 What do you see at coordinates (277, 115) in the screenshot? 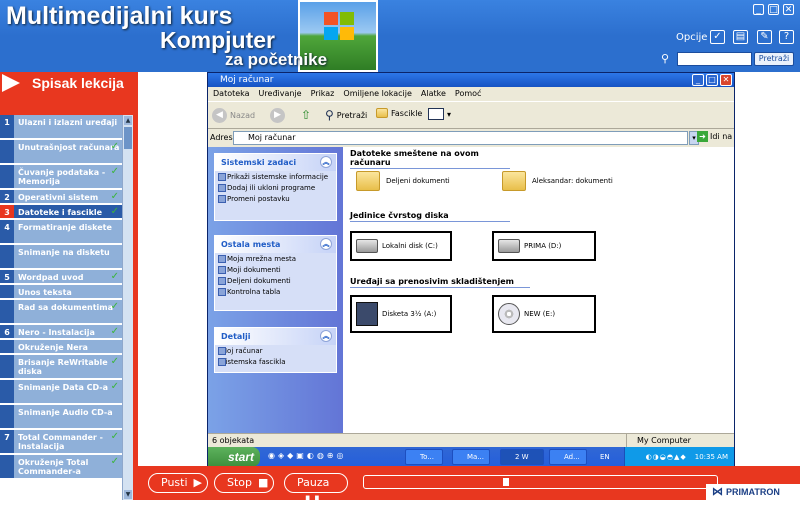
I see `forward-button: ▶` at bounding box center [277, 115].